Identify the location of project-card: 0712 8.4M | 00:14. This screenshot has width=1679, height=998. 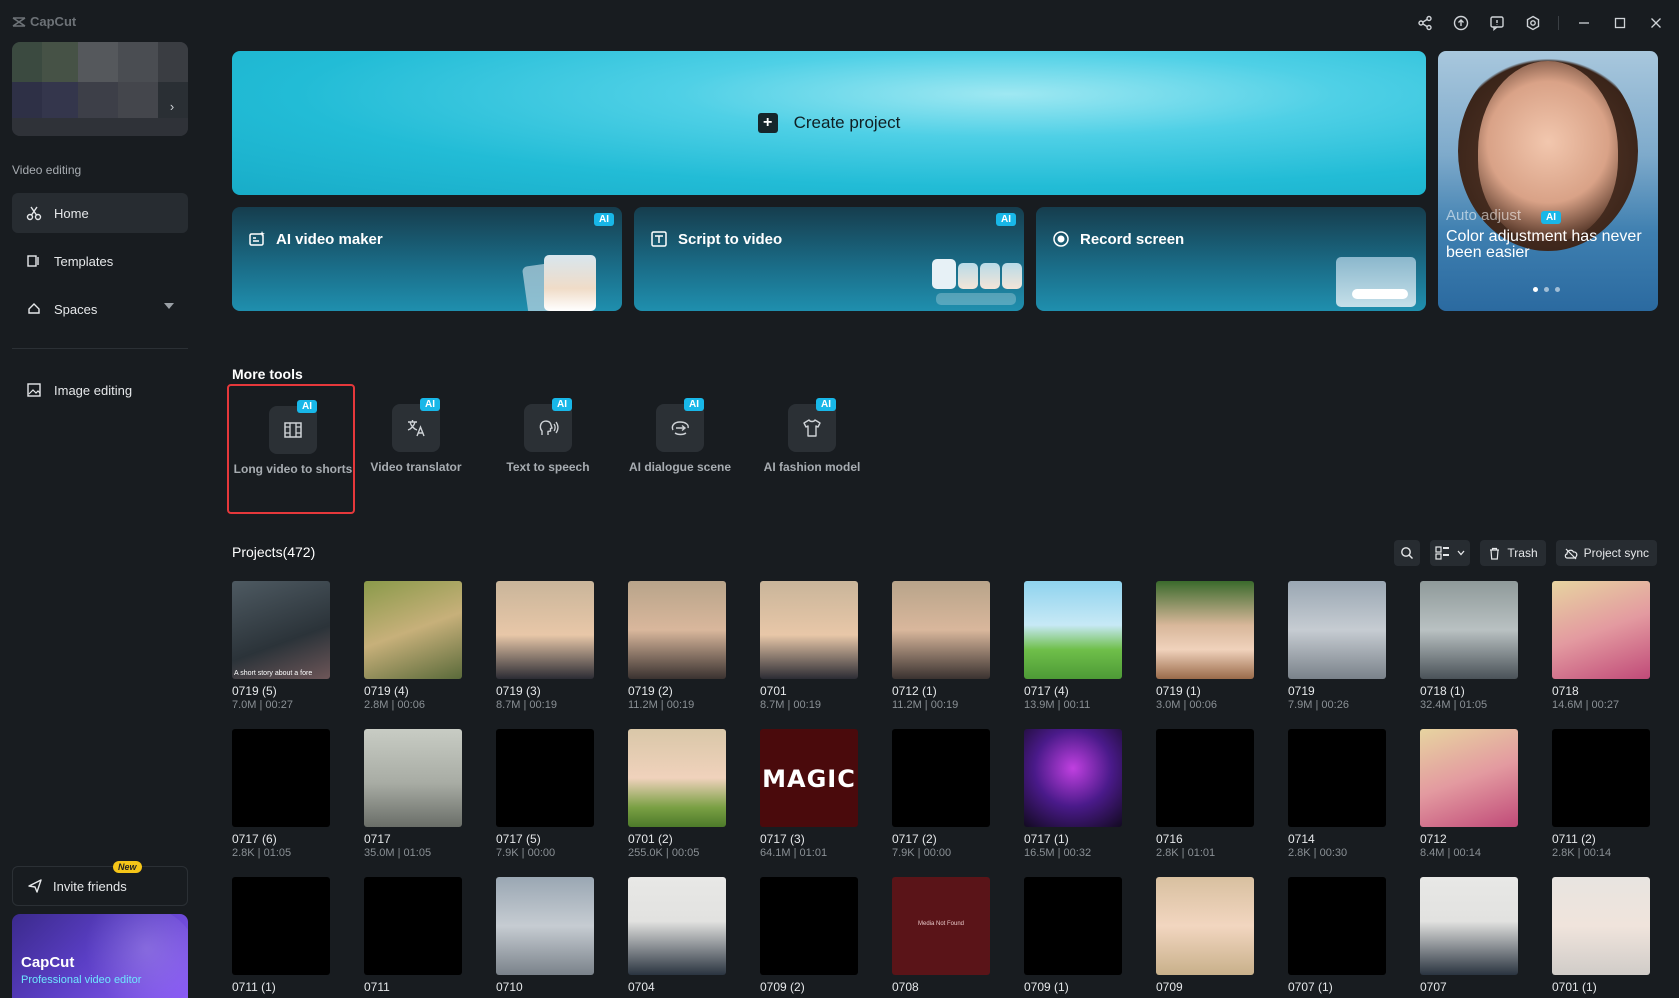
(1469, 794).